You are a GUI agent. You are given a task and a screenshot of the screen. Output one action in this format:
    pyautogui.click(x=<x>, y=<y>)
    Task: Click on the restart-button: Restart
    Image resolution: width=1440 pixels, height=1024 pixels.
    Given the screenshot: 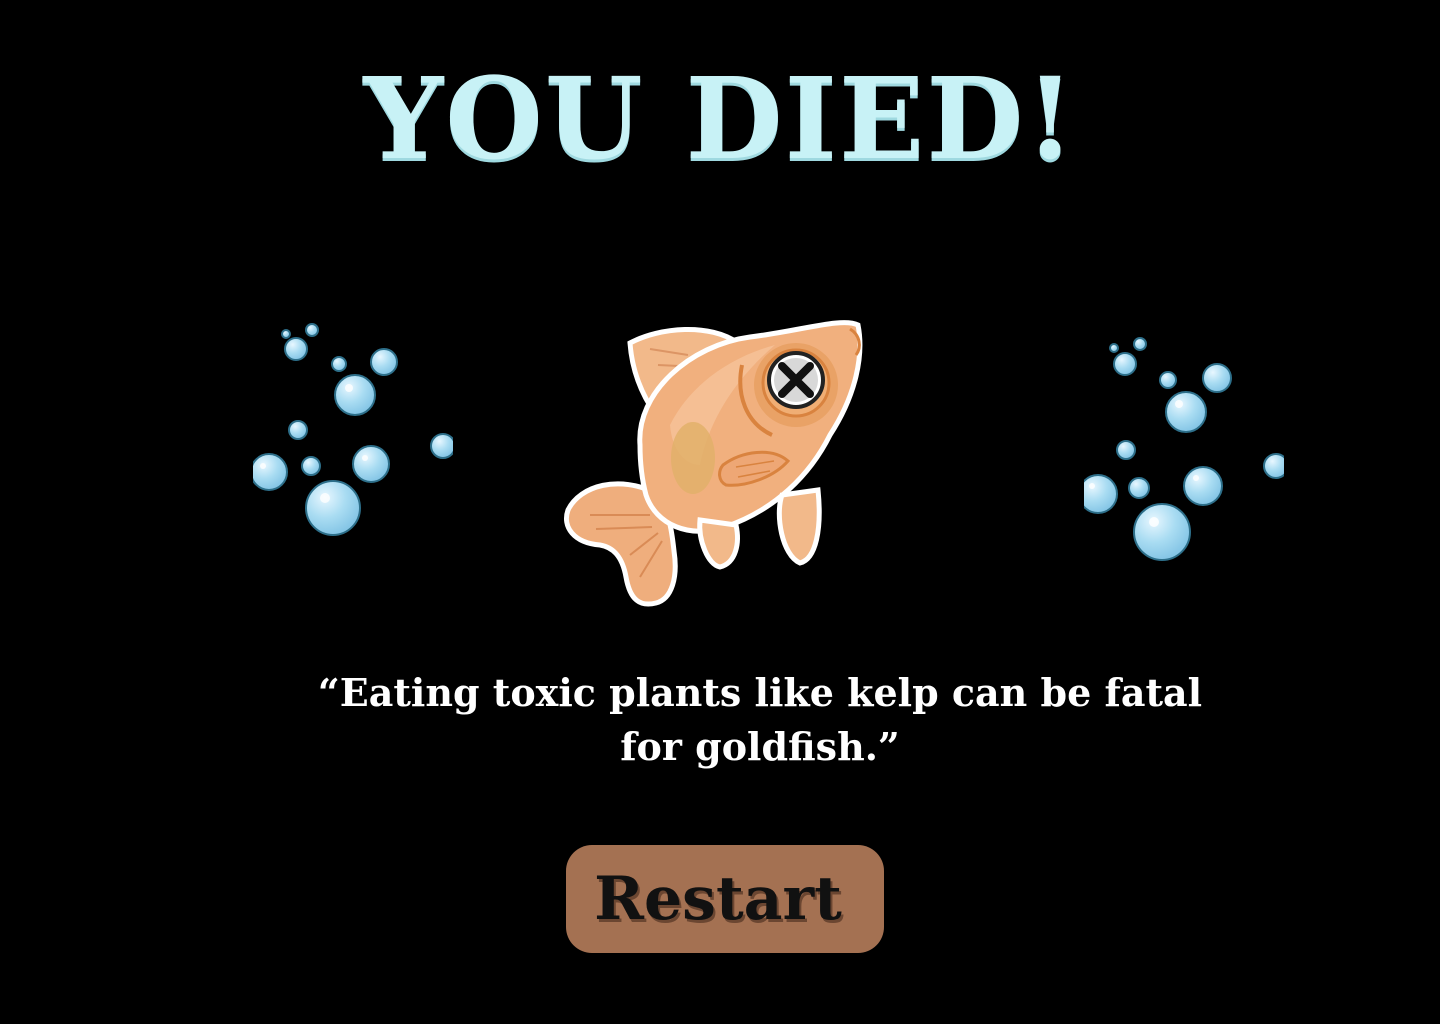 What is the action you would take?
    pyautogui.click(x=725, y=899)
    